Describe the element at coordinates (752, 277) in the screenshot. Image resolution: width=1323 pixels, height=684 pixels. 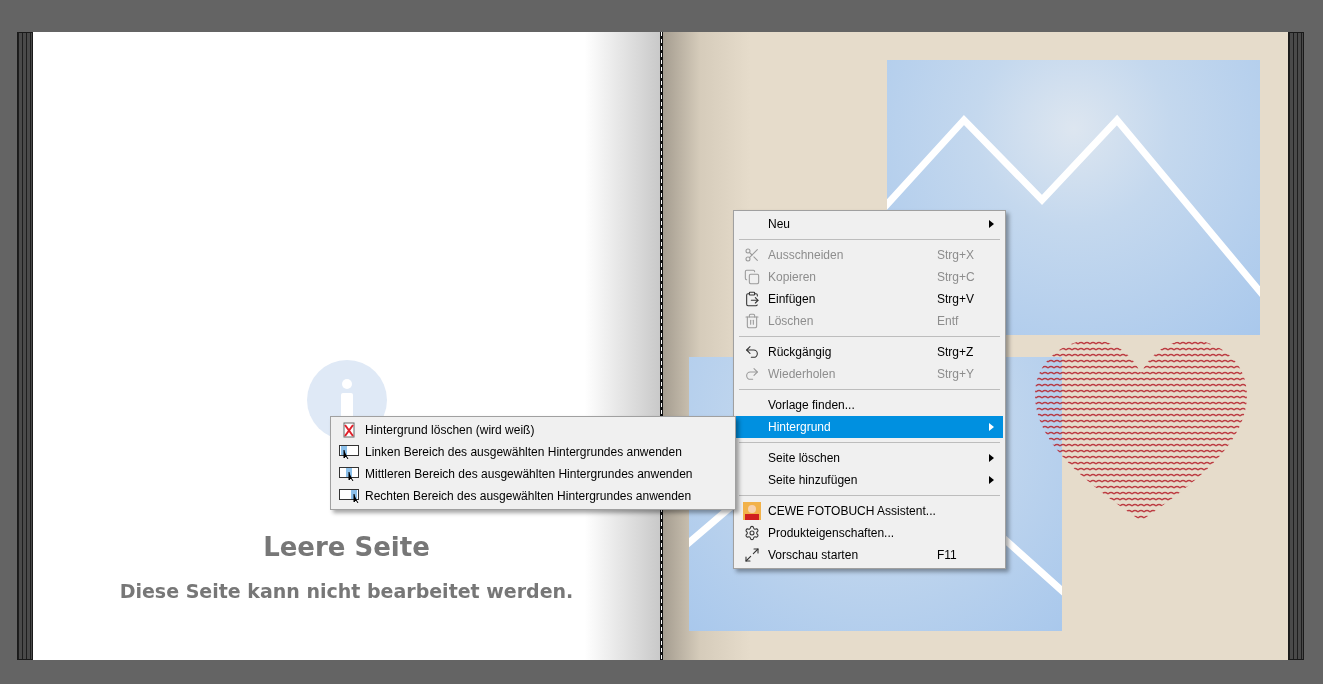
I see `copy-icon` at that location.